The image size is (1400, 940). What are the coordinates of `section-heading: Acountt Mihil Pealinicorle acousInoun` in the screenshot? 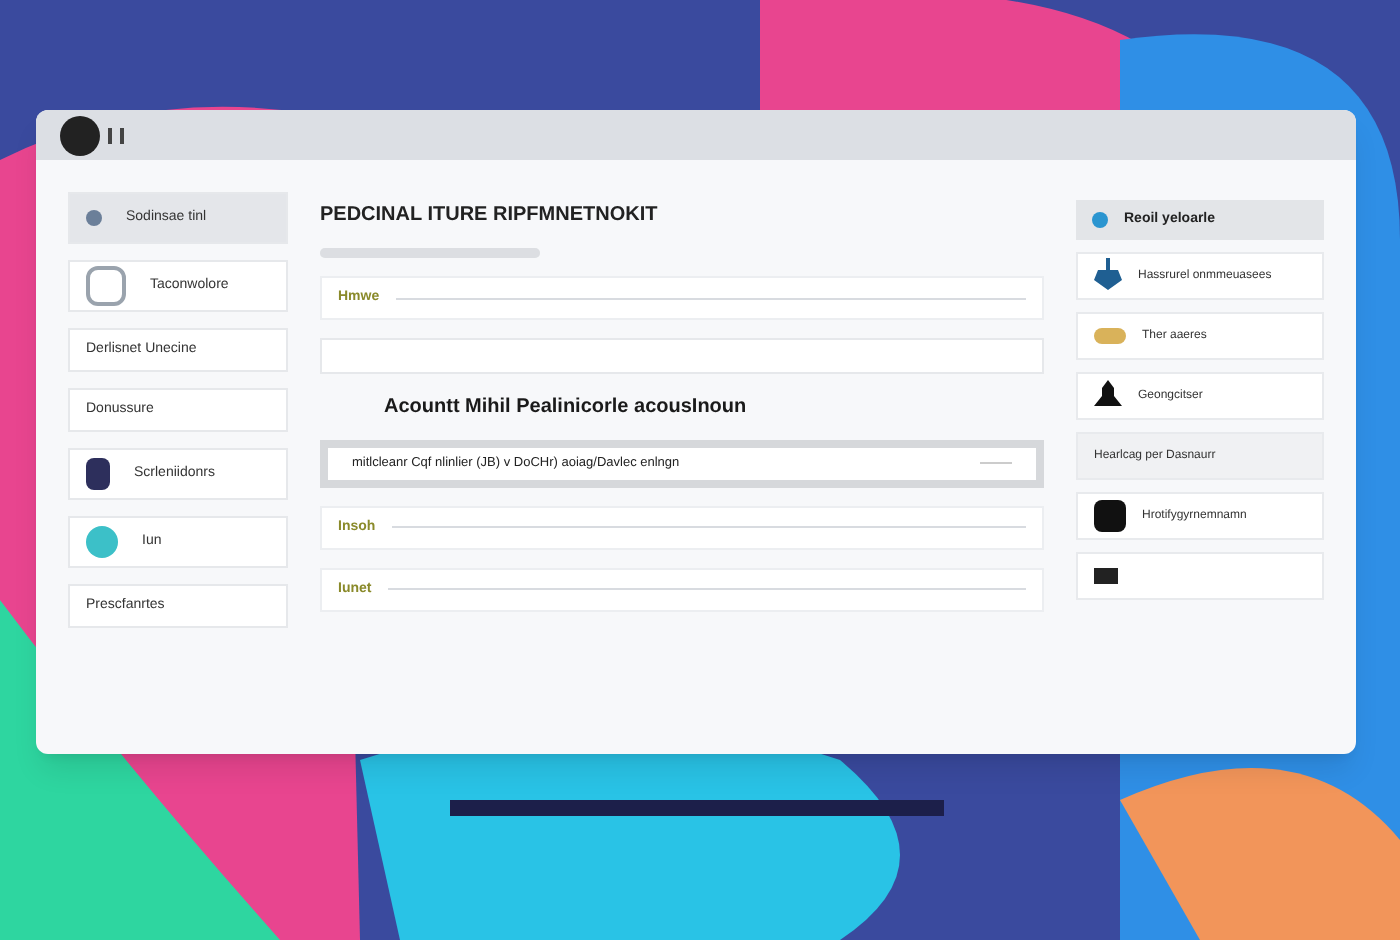 It's located at (565, 408).